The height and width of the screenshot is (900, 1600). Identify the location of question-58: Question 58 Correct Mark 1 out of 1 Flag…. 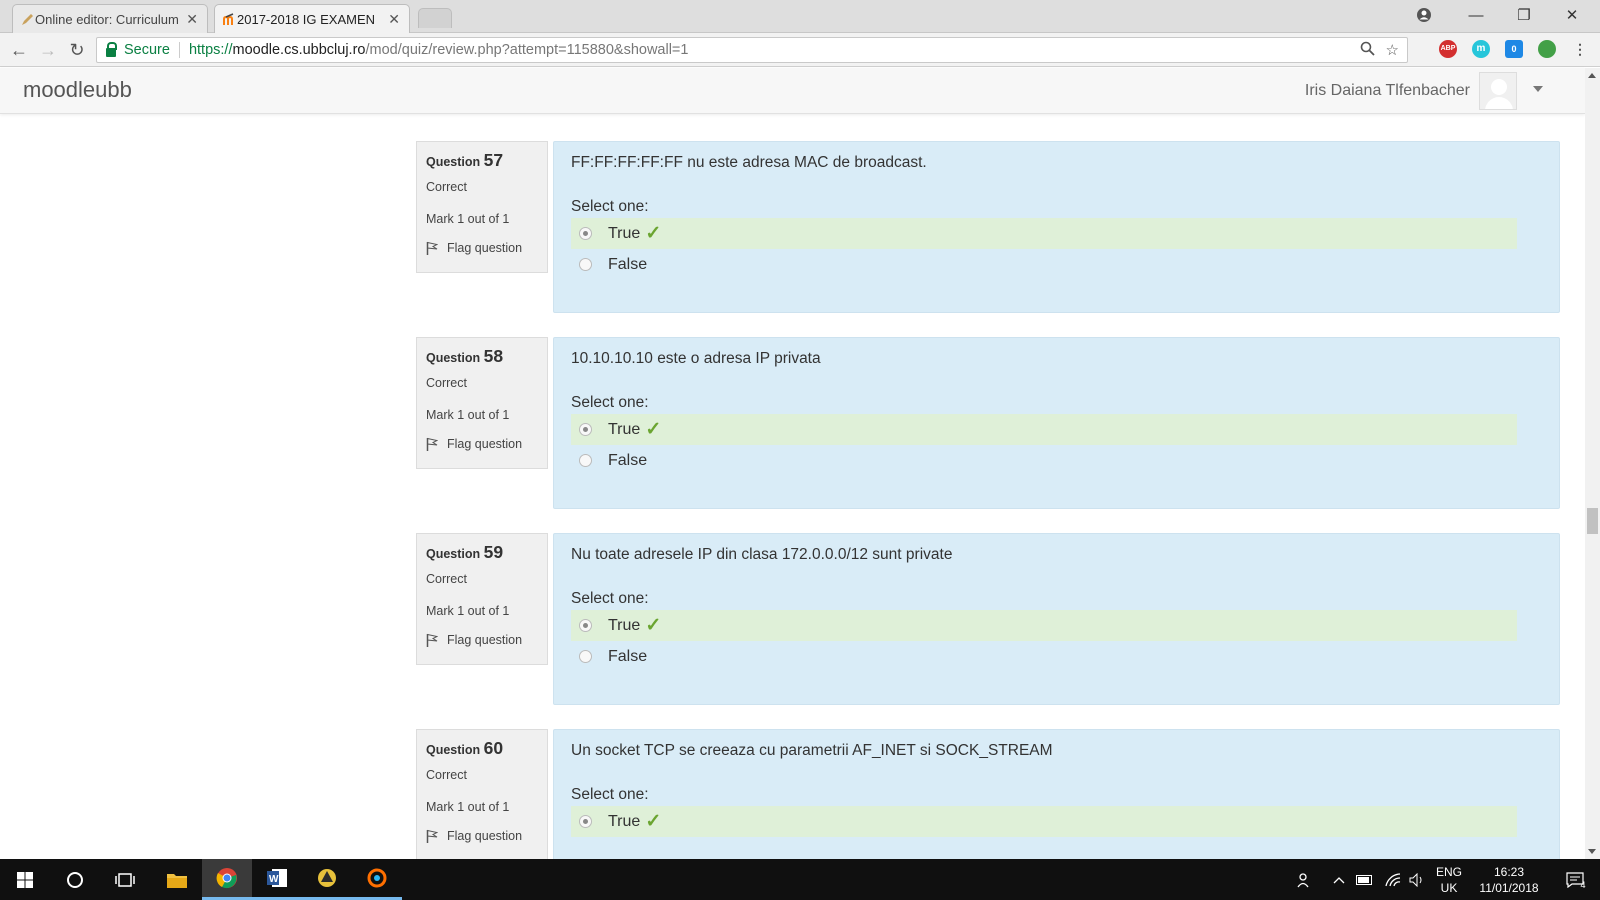
(988, 423).